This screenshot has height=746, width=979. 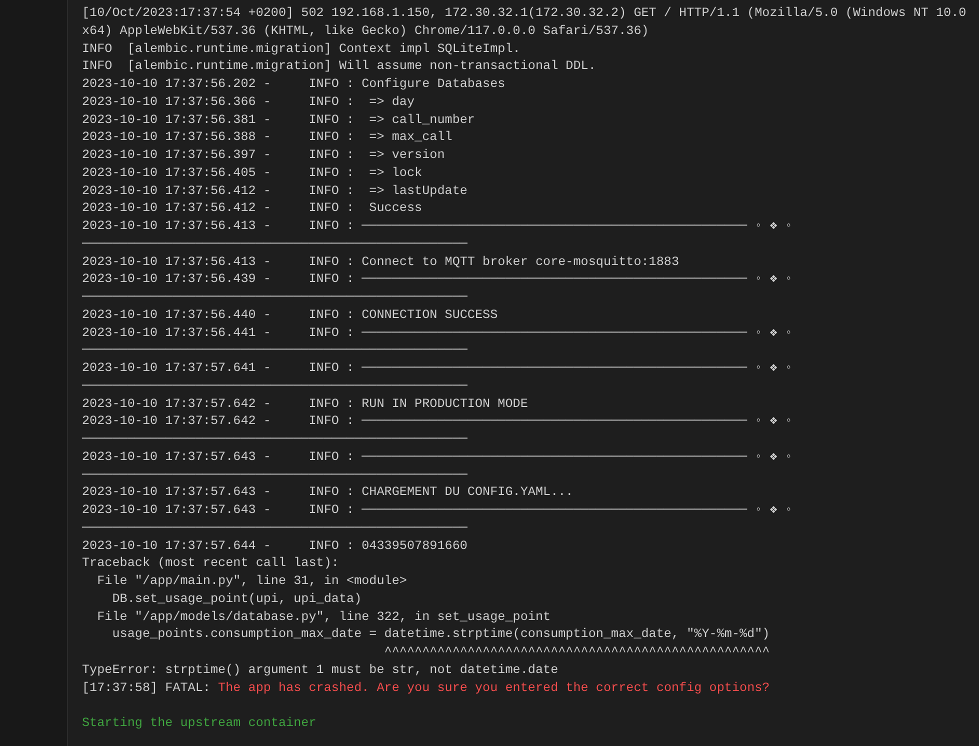 What do you see at coordinates (365, 31) in the screenshot?
I see `log-line: x64) AppleWebKit/537.36 (KHTML, like Gecko) Chrome/117.0.0.0 Safari/537.36)` at bounding box center [365, 31].